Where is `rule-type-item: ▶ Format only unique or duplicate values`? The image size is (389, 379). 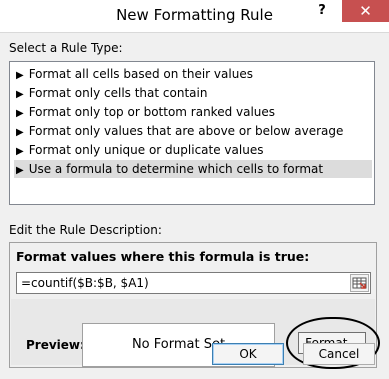
rule-type-item: ▶ Format only unique or duplicate values is located at coordinates (193, 150).